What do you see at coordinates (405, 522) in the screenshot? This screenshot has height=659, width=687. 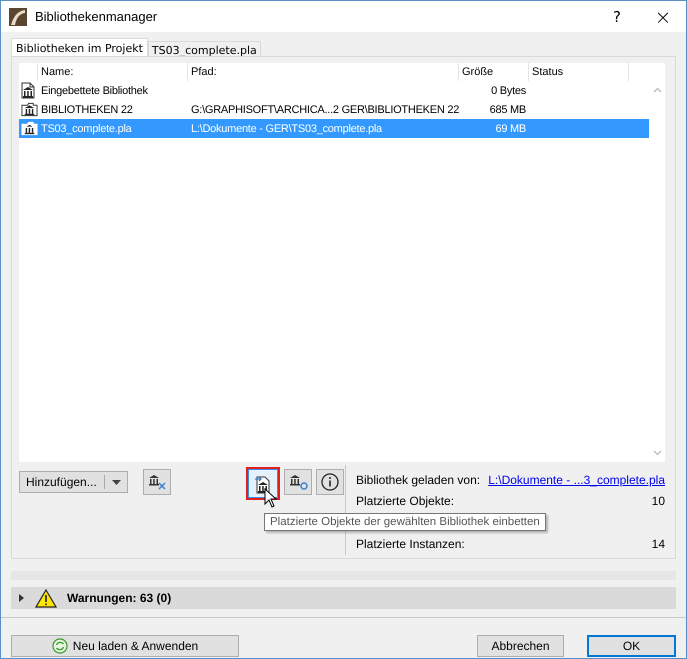 I see `tooltip: Platzierte Objekte der gewählten Bibliothek einbetten` at bounding box center [405, 522].